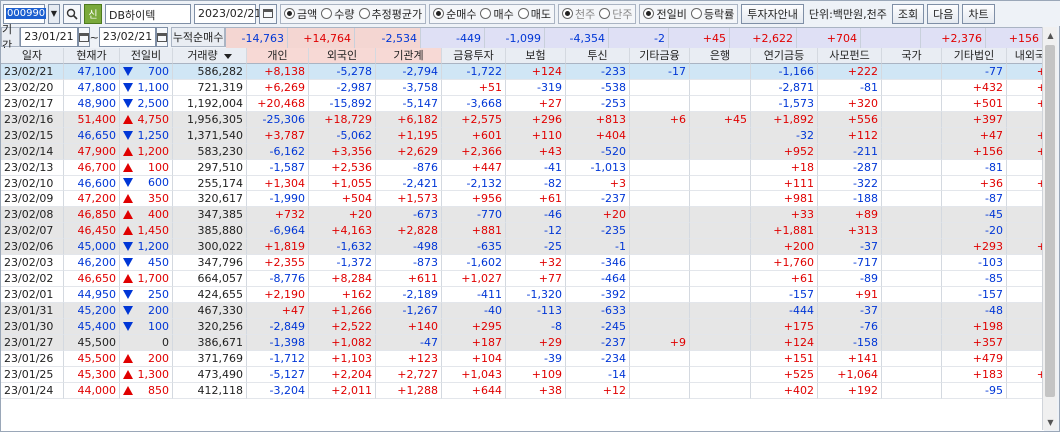  I want to click on cell-domestic-foreign: +21, so click(1025, 151).